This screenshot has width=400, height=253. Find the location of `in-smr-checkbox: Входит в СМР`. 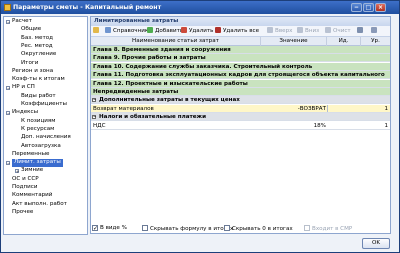

in-smr-checkbox: Входит в СМР is located at coordinates (328, 229).